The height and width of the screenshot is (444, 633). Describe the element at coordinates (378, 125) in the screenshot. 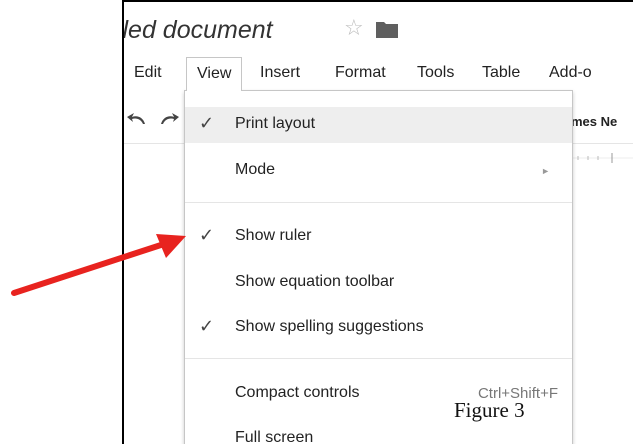

I see `menu-item-print-layout: ✓ Print layout` at that location.